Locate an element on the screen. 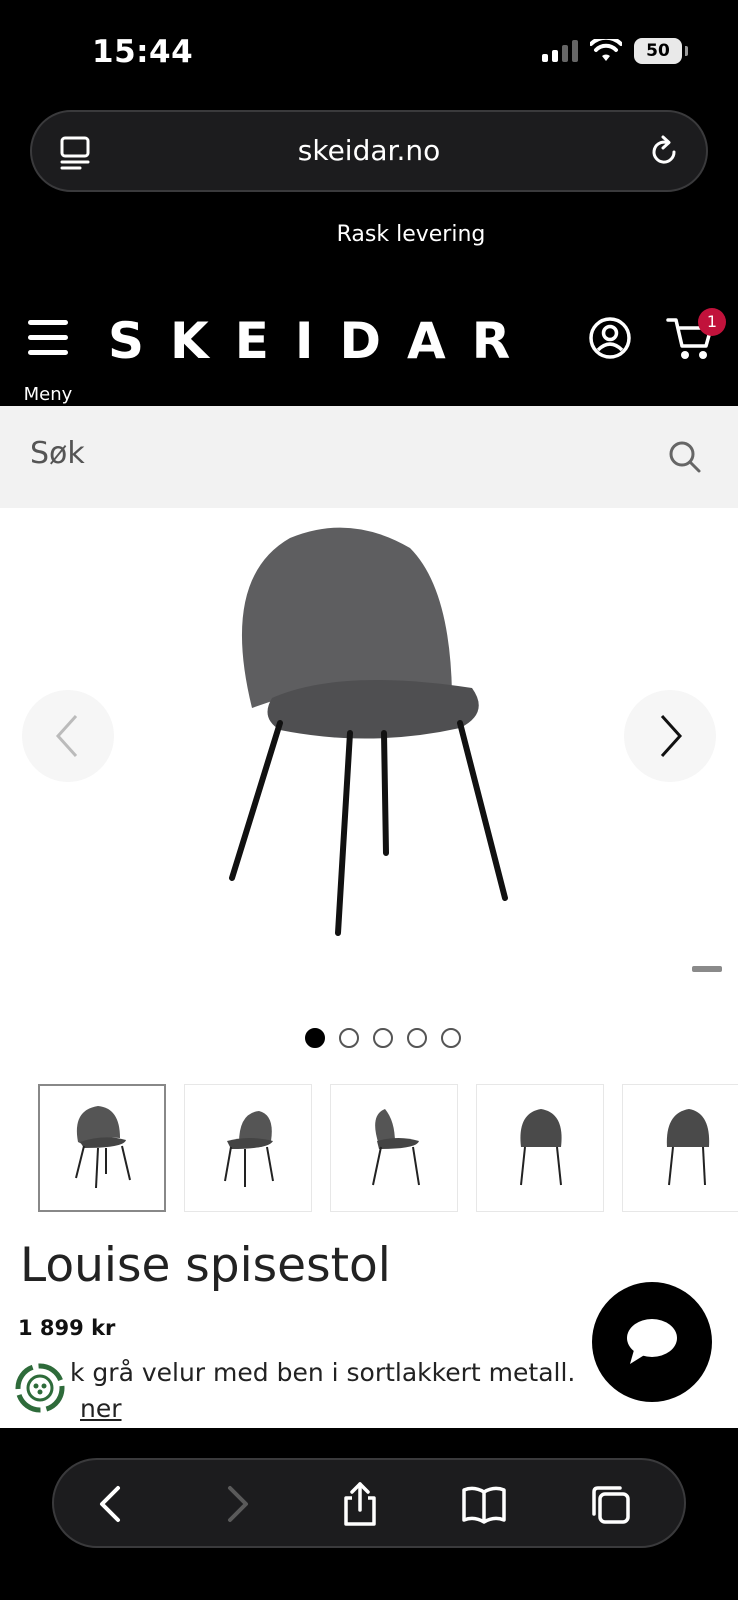 This screenshot has height=1600, width=738. reload-icon is located at coordinates (664, 152).